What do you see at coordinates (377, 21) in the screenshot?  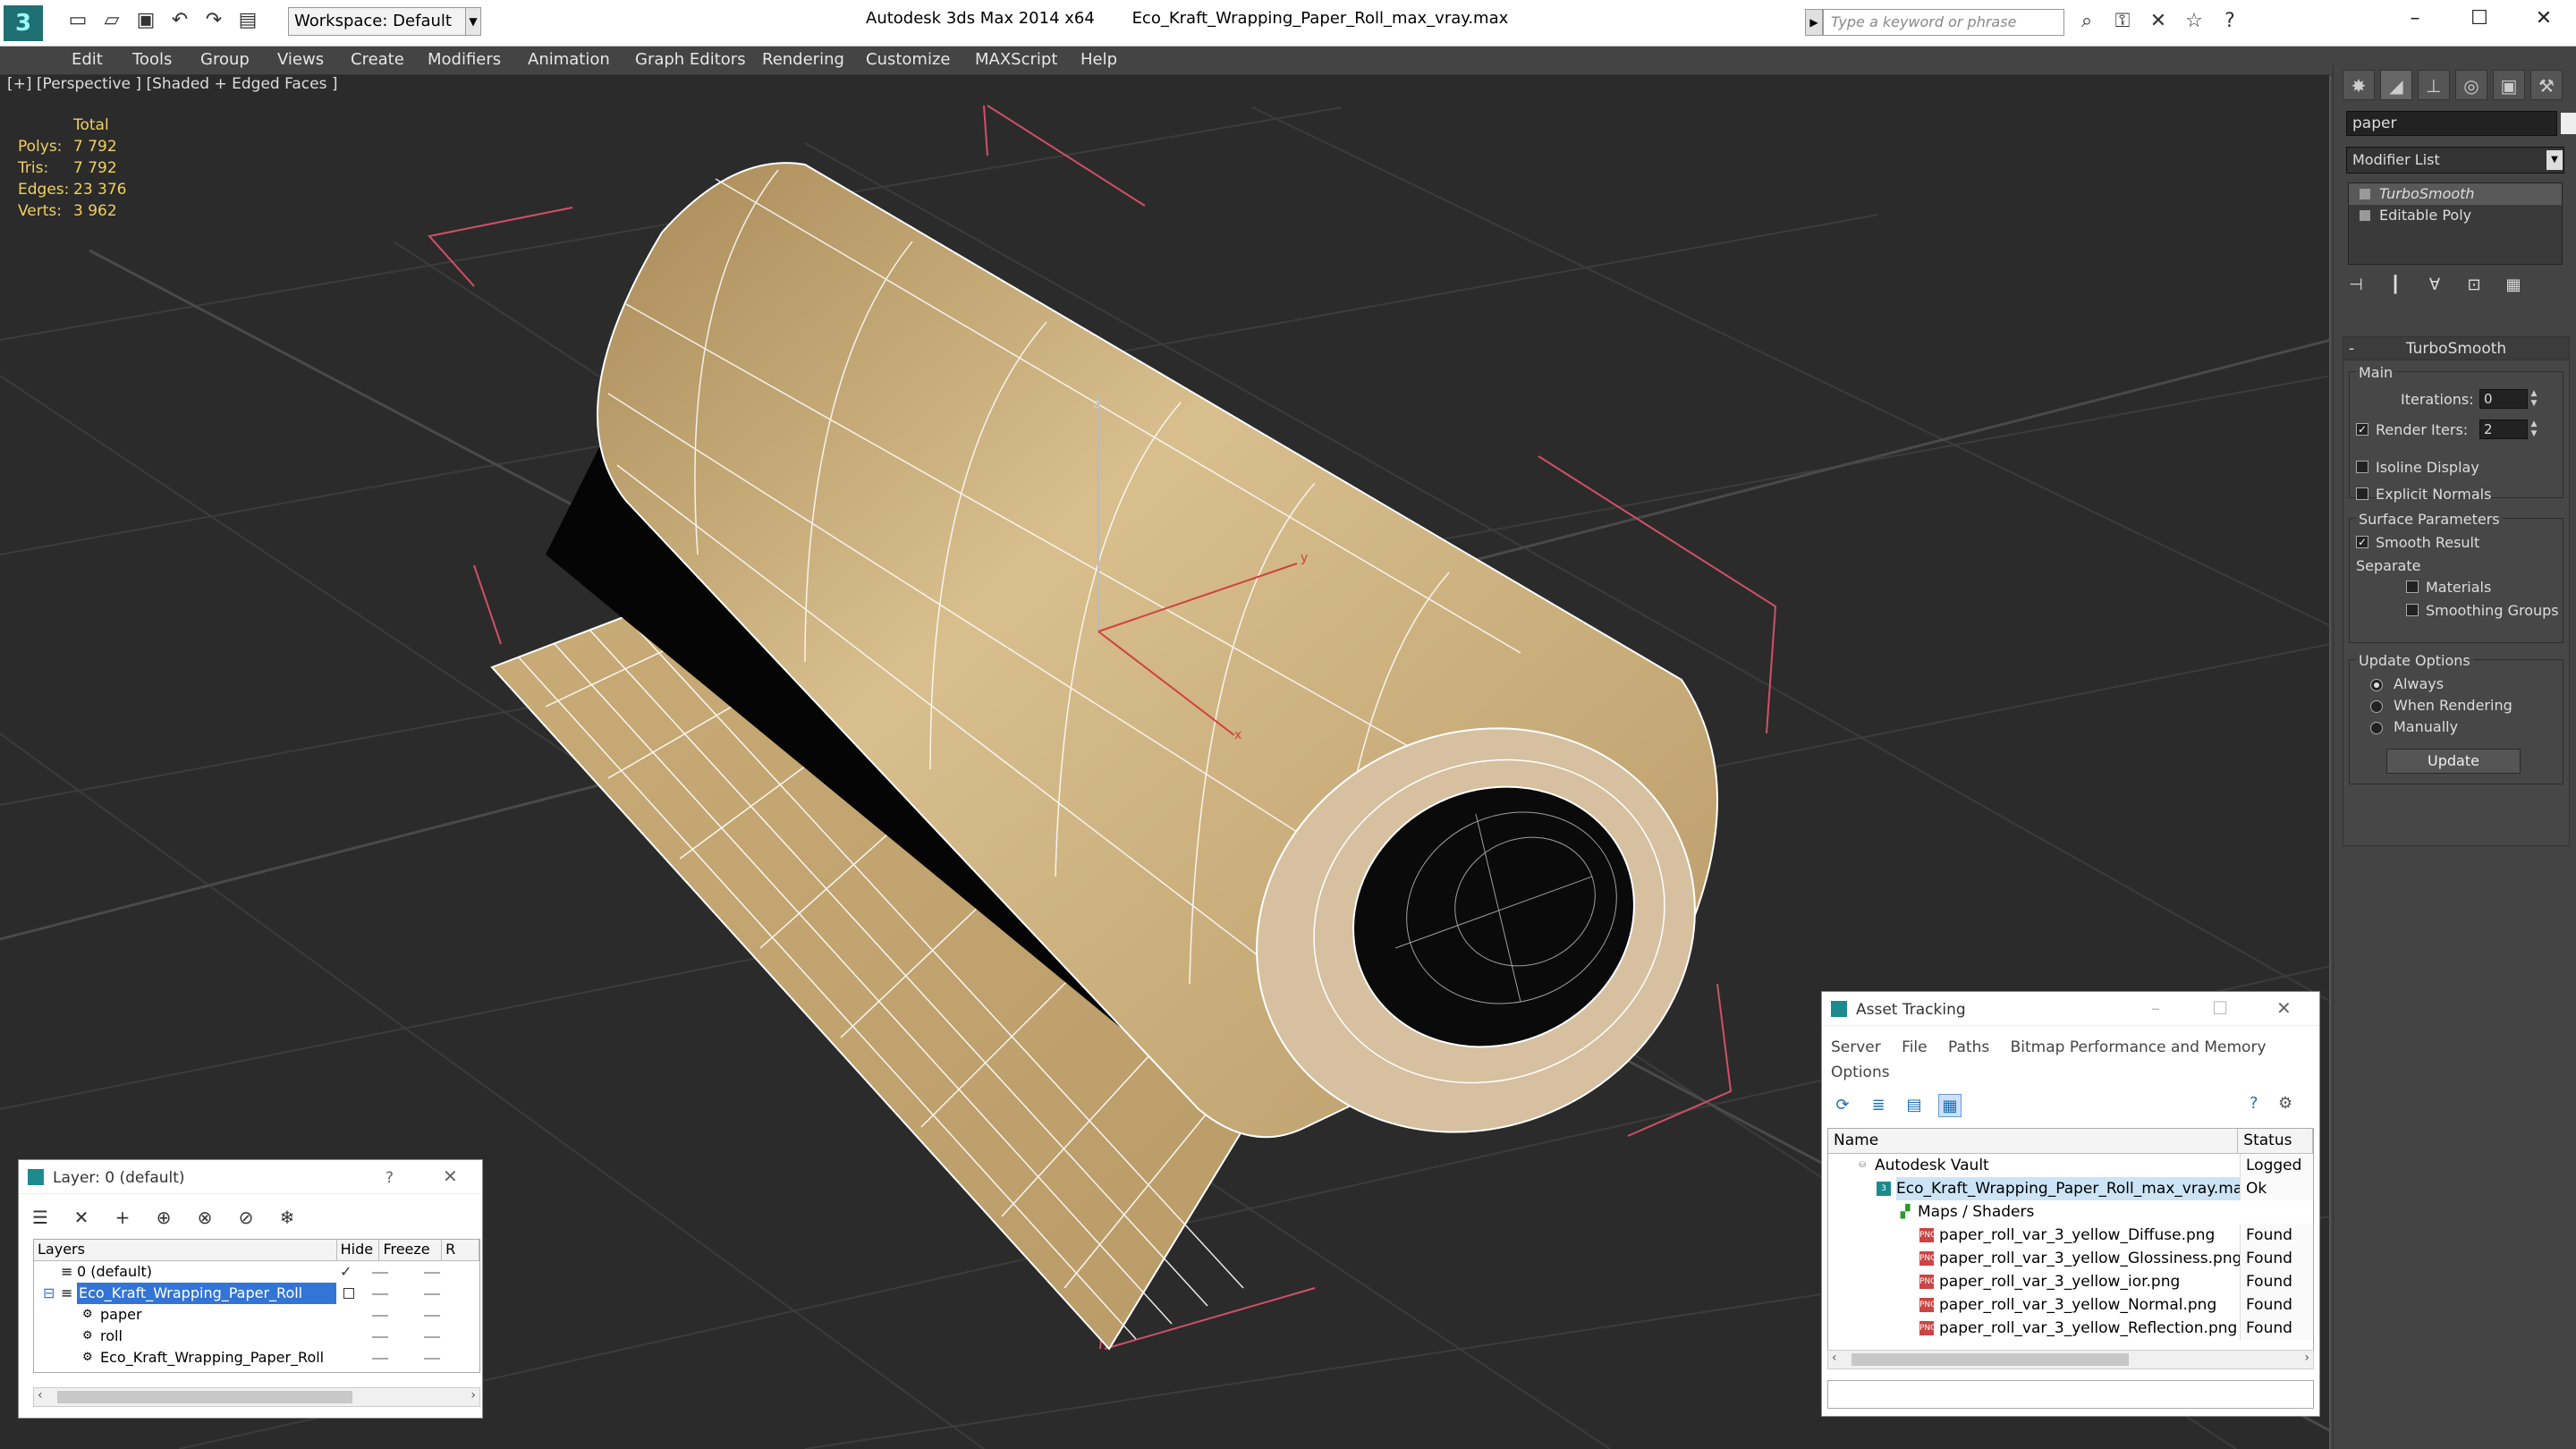 I see `workspace-dropdown: Workspace: Default` at bounding box center [377, 21].